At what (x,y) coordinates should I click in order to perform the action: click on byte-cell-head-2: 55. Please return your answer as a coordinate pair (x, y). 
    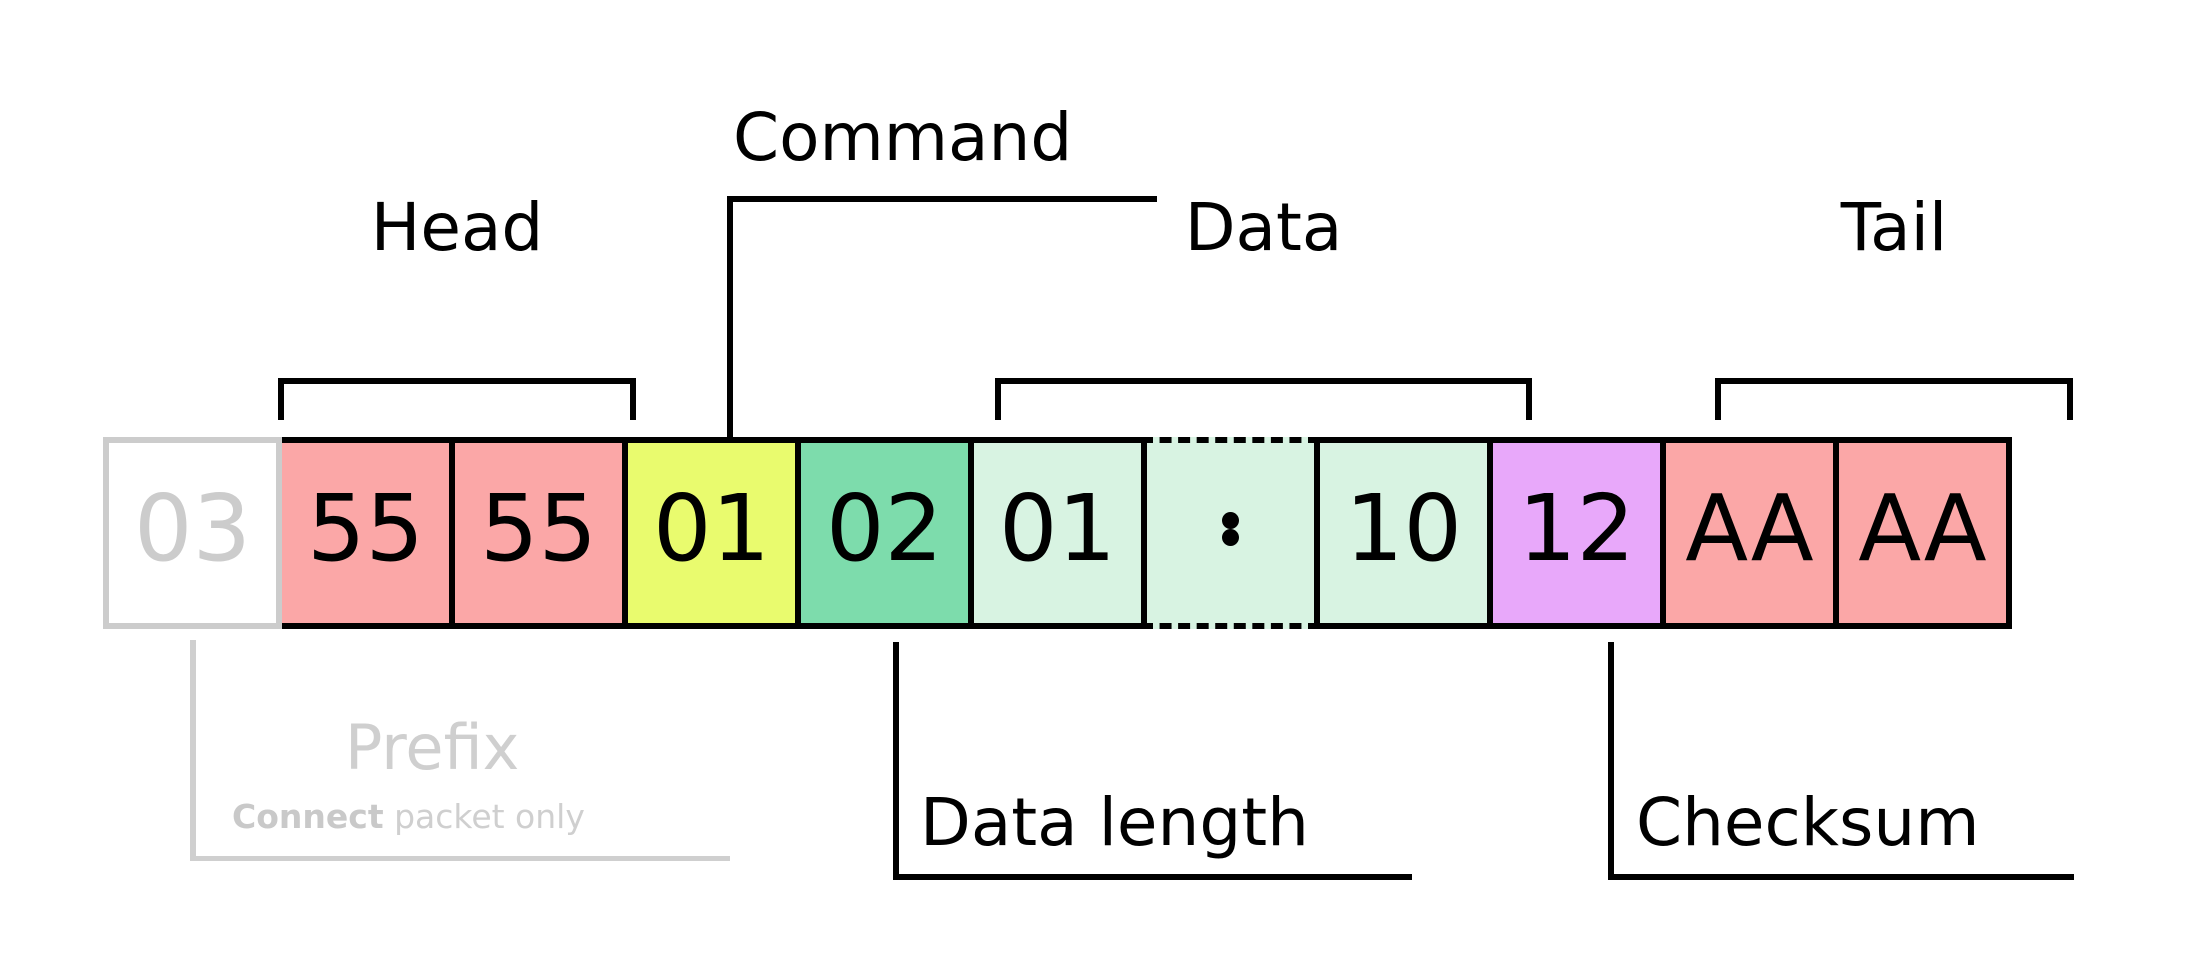
    Looking at the image, I should click on (538, 533).